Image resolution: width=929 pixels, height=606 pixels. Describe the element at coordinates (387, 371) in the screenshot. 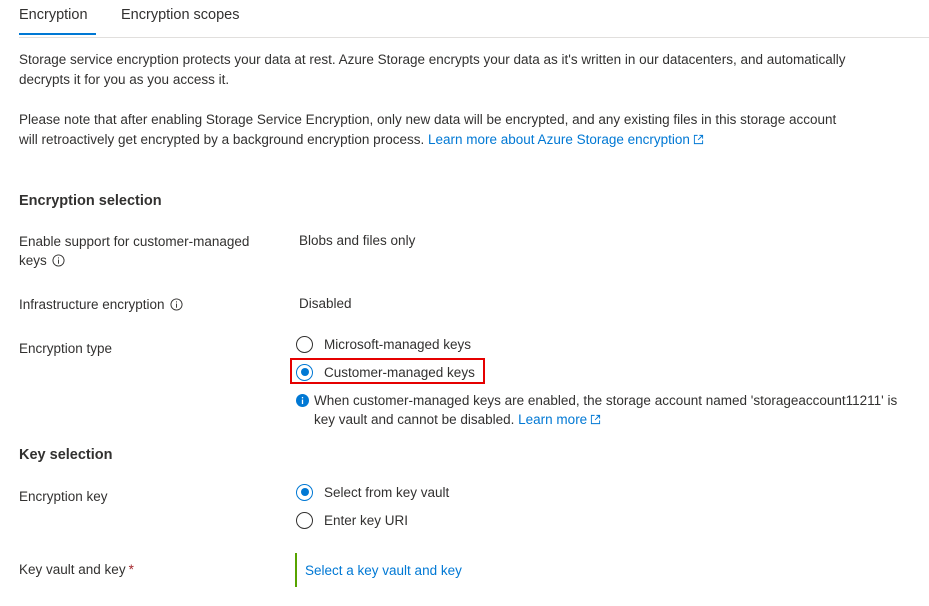

I see `highlight-box` at that location.